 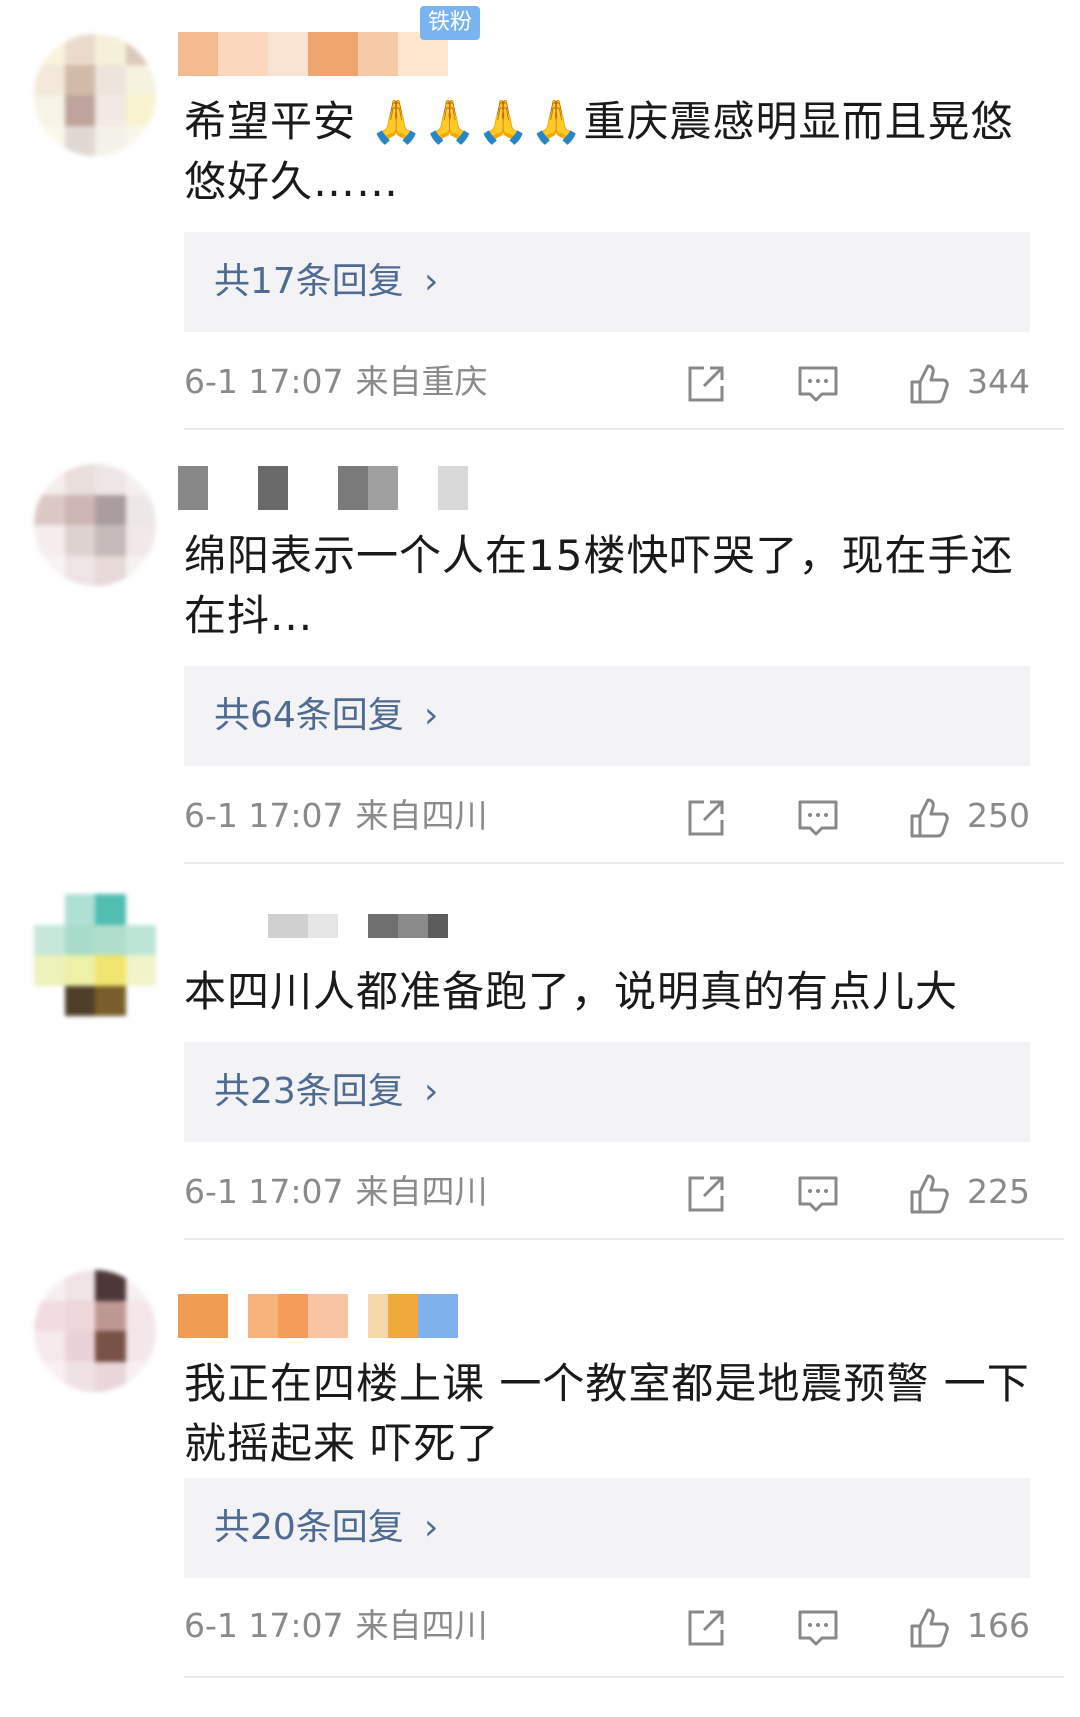 I want to click on comment-text: 本四川人都准备跑了，说明真的有点儿大, so click(x=571, y=991).